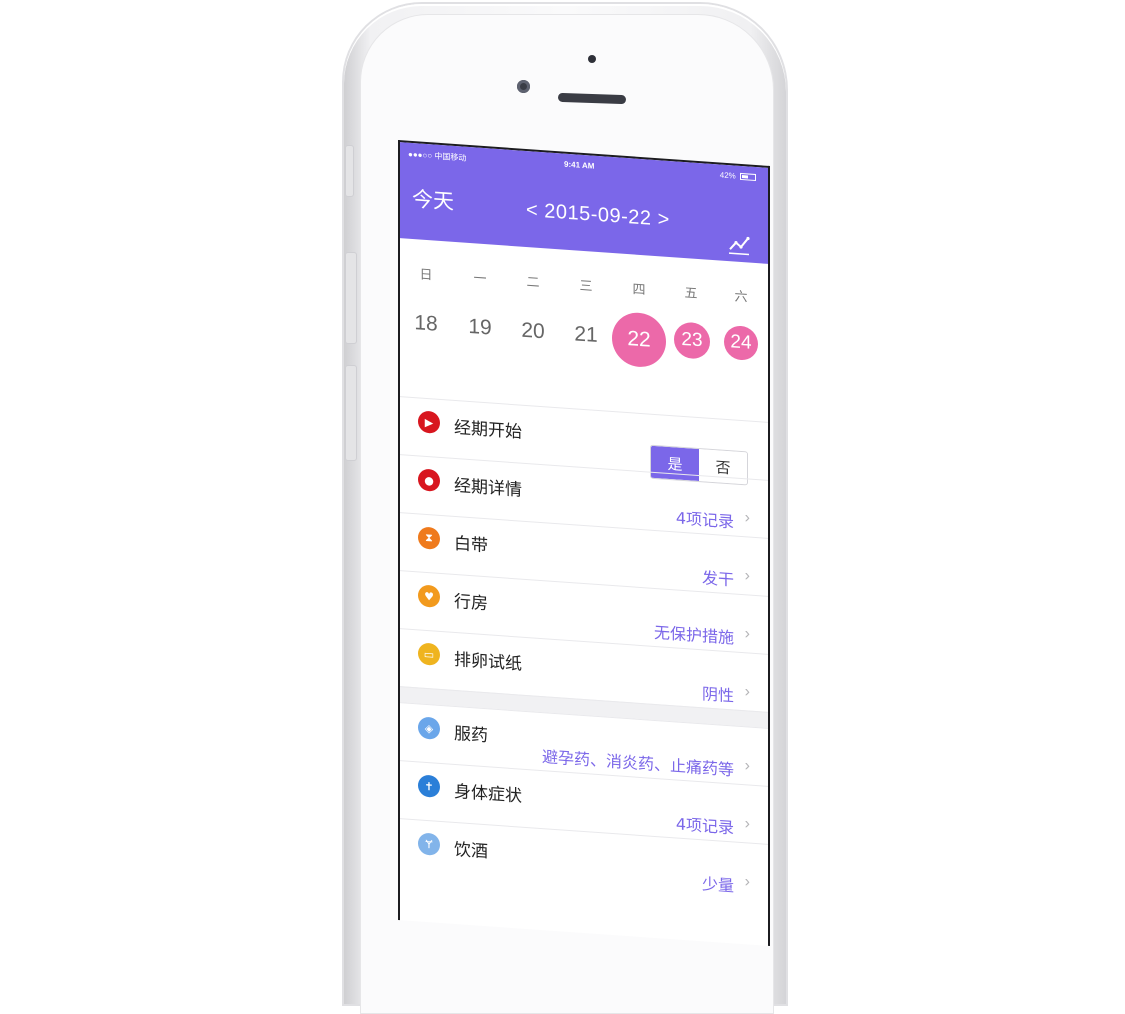  I want to click on symptoms-value: 4项记录, so click(704, 826).